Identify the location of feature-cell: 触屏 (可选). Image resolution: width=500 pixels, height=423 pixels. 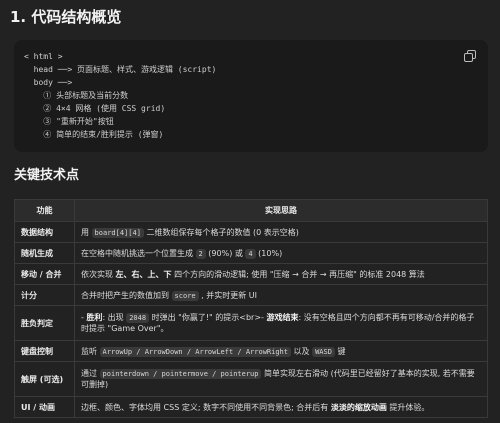
(44, 379).